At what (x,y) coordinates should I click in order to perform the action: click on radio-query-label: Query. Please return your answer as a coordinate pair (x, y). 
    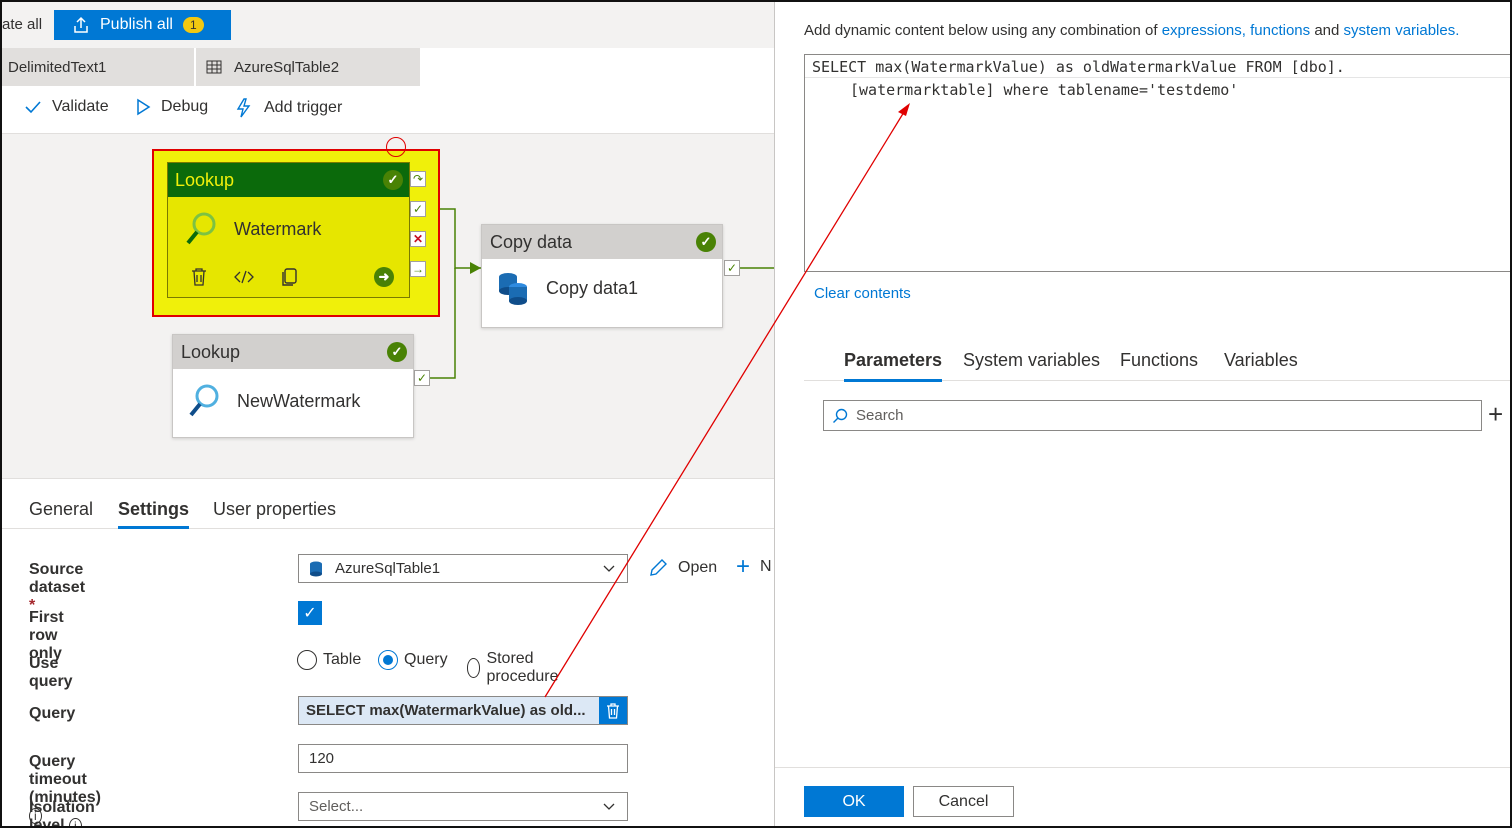
    Looking at the image, I should click on (426, 659).